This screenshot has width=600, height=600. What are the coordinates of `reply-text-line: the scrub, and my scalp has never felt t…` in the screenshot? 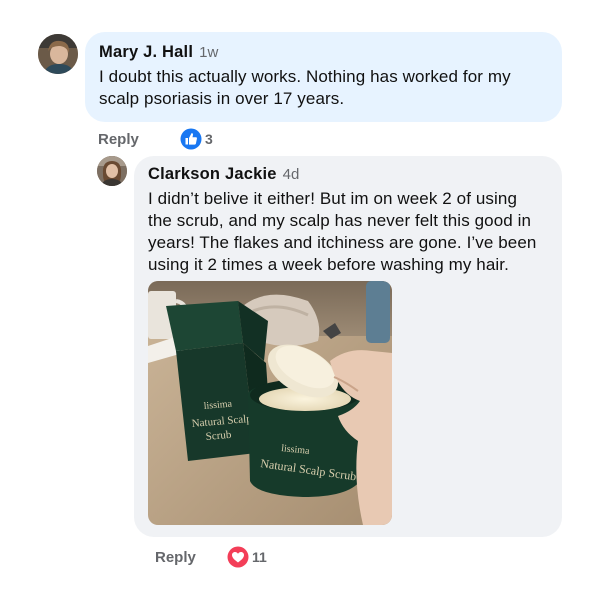 It's located at (340, 220).